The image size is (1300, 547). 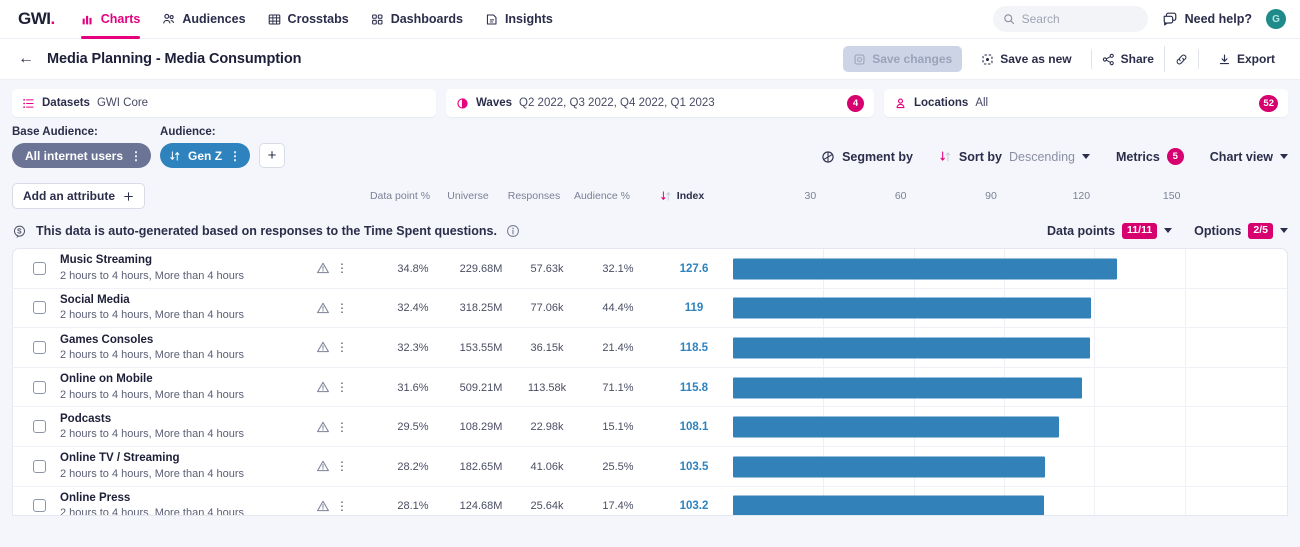 What do you see at coordinates (1207, 19) in the screenshot?
I see `need-help-button: Need help?` at bounding box center [1207, 19].